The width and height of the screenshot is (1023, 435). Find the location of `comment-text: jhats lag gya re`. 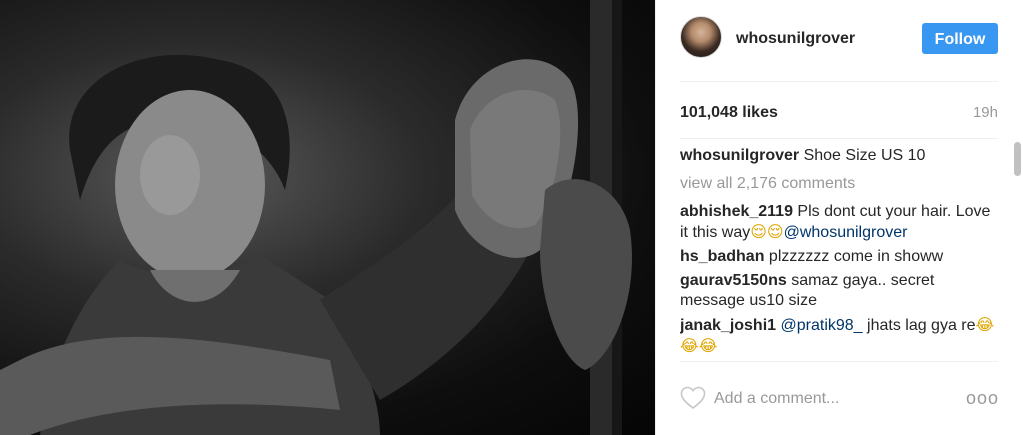

comment-text: jhats lag gya re is located at coordinates (921, 325).